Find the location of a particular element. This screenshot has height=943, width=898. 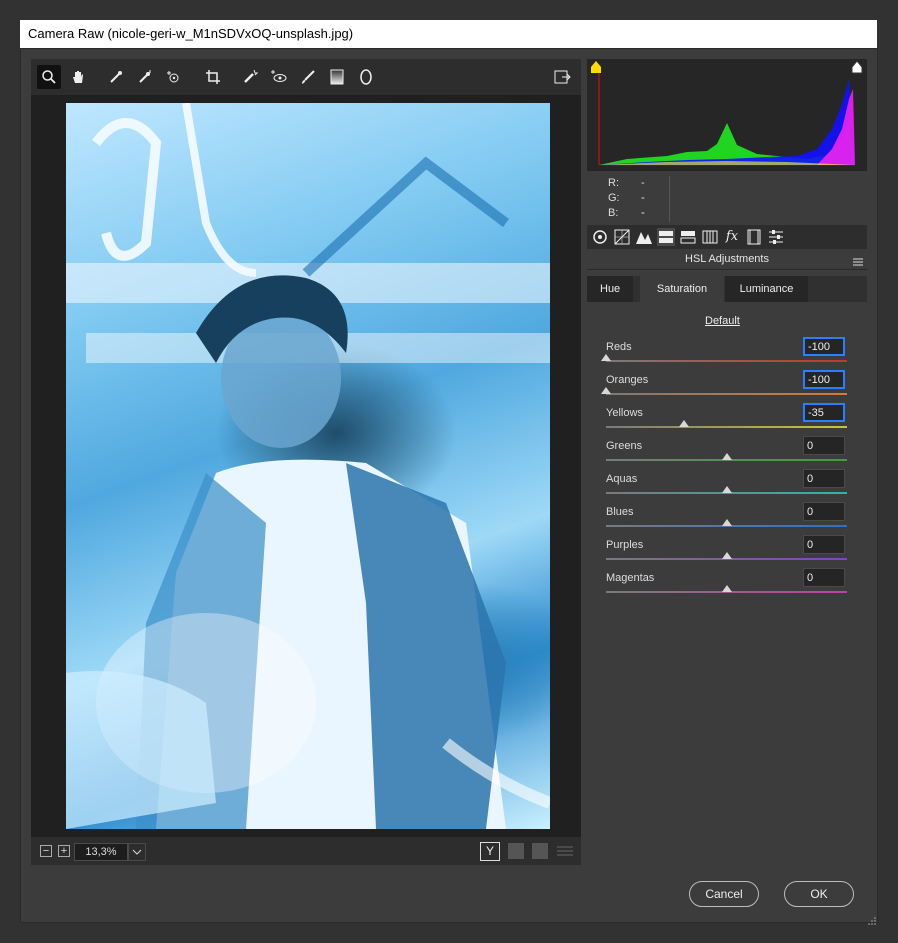

slider-label-greens: Greens is located at coordinates (624, 446).